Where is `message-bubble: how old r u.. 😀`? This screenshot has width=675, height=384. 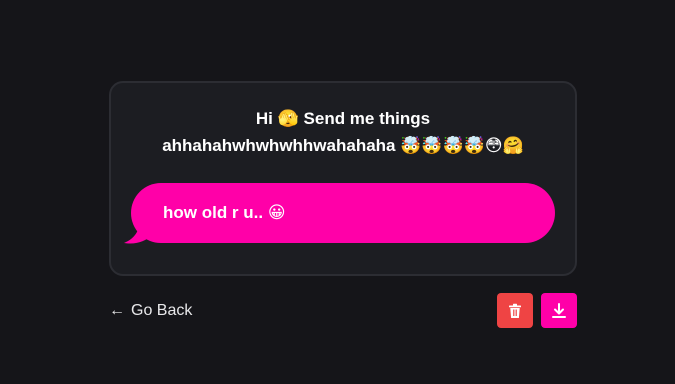 message-bubble: how old r u.. 😀 is located at coordinates (343, 213).